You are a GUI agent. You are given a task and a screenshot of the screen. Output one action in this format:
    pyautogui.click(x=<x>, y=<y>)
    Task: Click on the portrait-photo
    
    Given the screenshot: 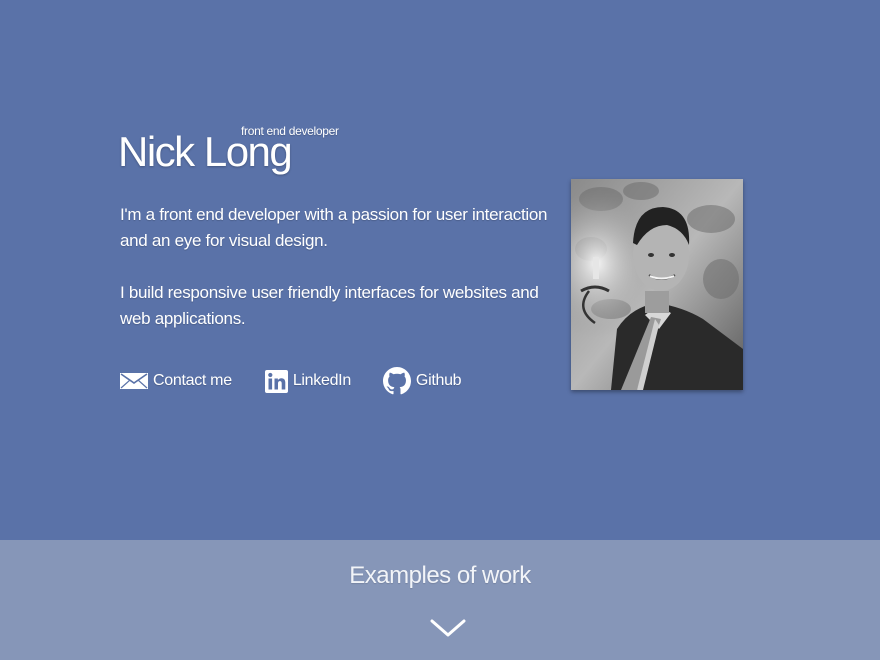 What is the action you would take?
    pyautogui.click(x=657, y=284)
    